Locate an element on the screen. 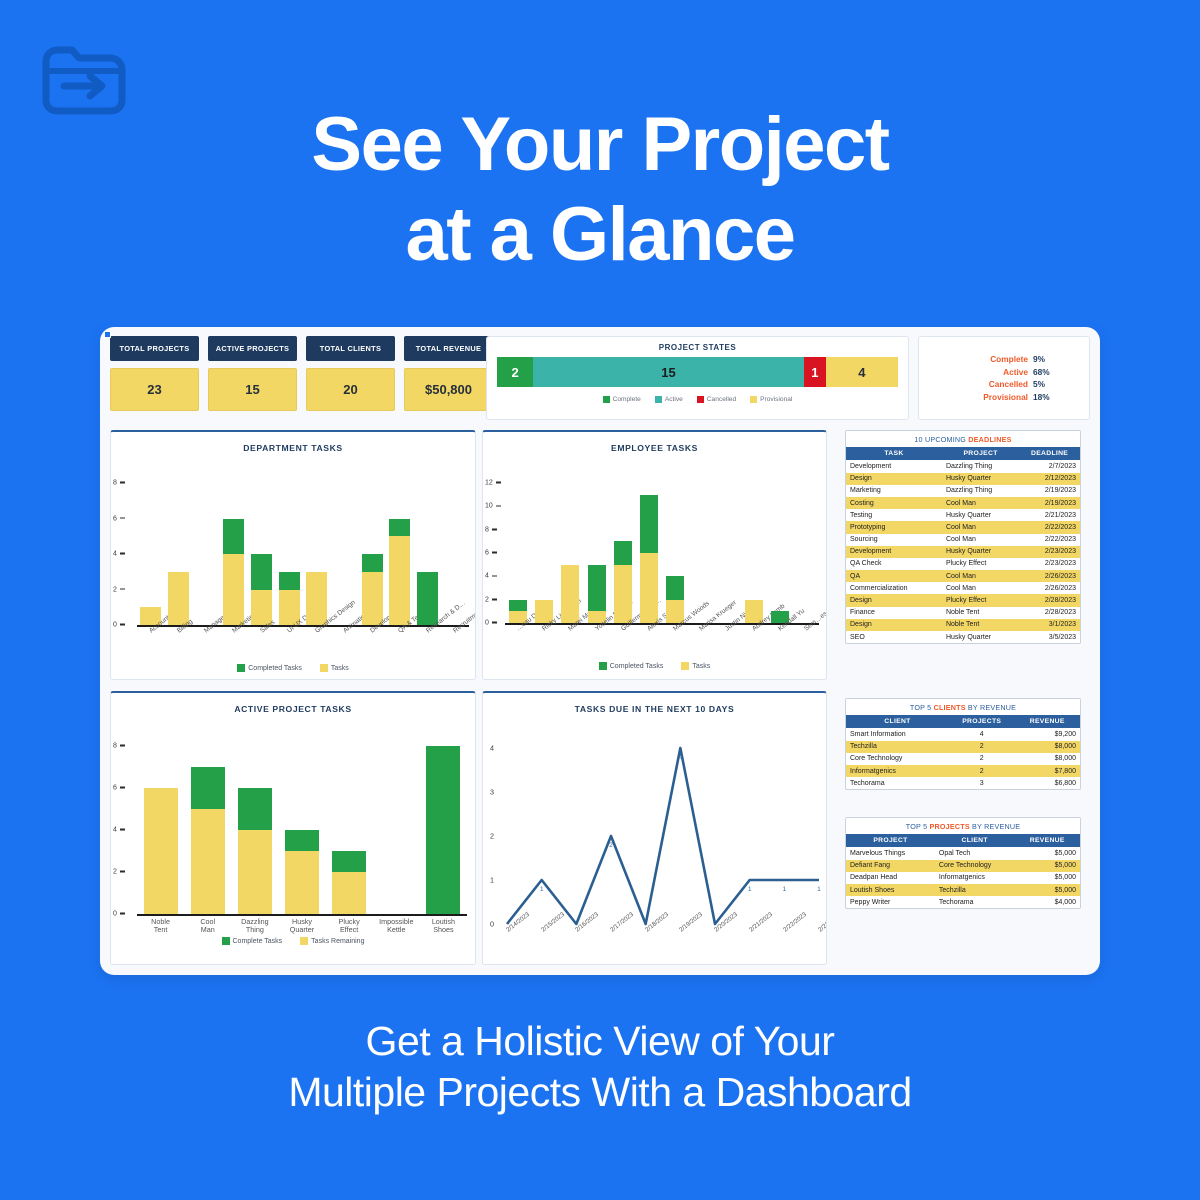 The height and width of the screenshot is (1200, 1200). state-segment-provisional: 4 is located at coordinates (861, 372).